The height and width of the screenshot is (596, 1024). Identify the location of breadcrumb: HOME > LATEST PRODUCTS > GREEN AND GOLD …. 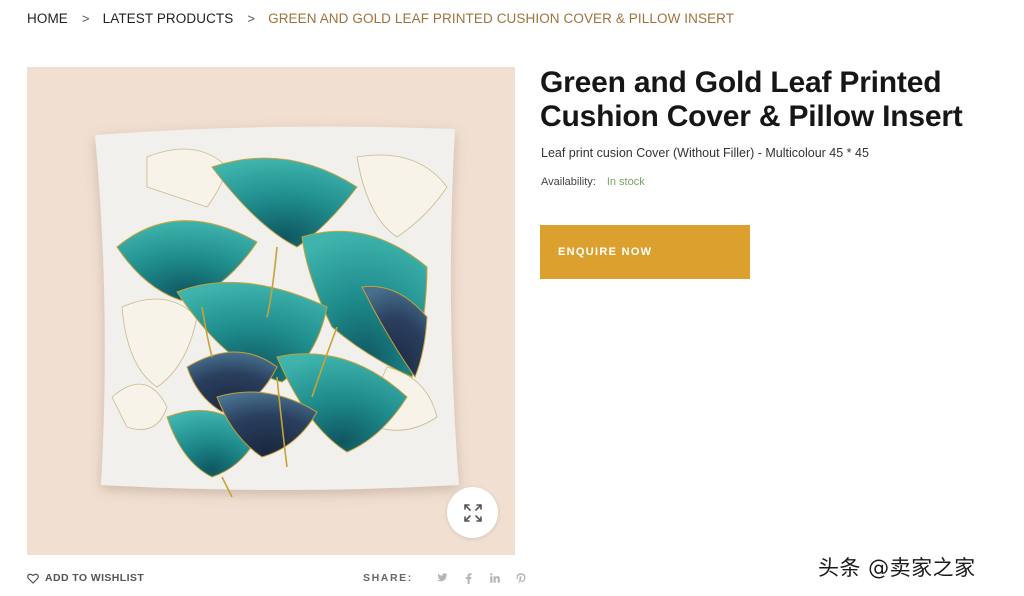
(380, 18).